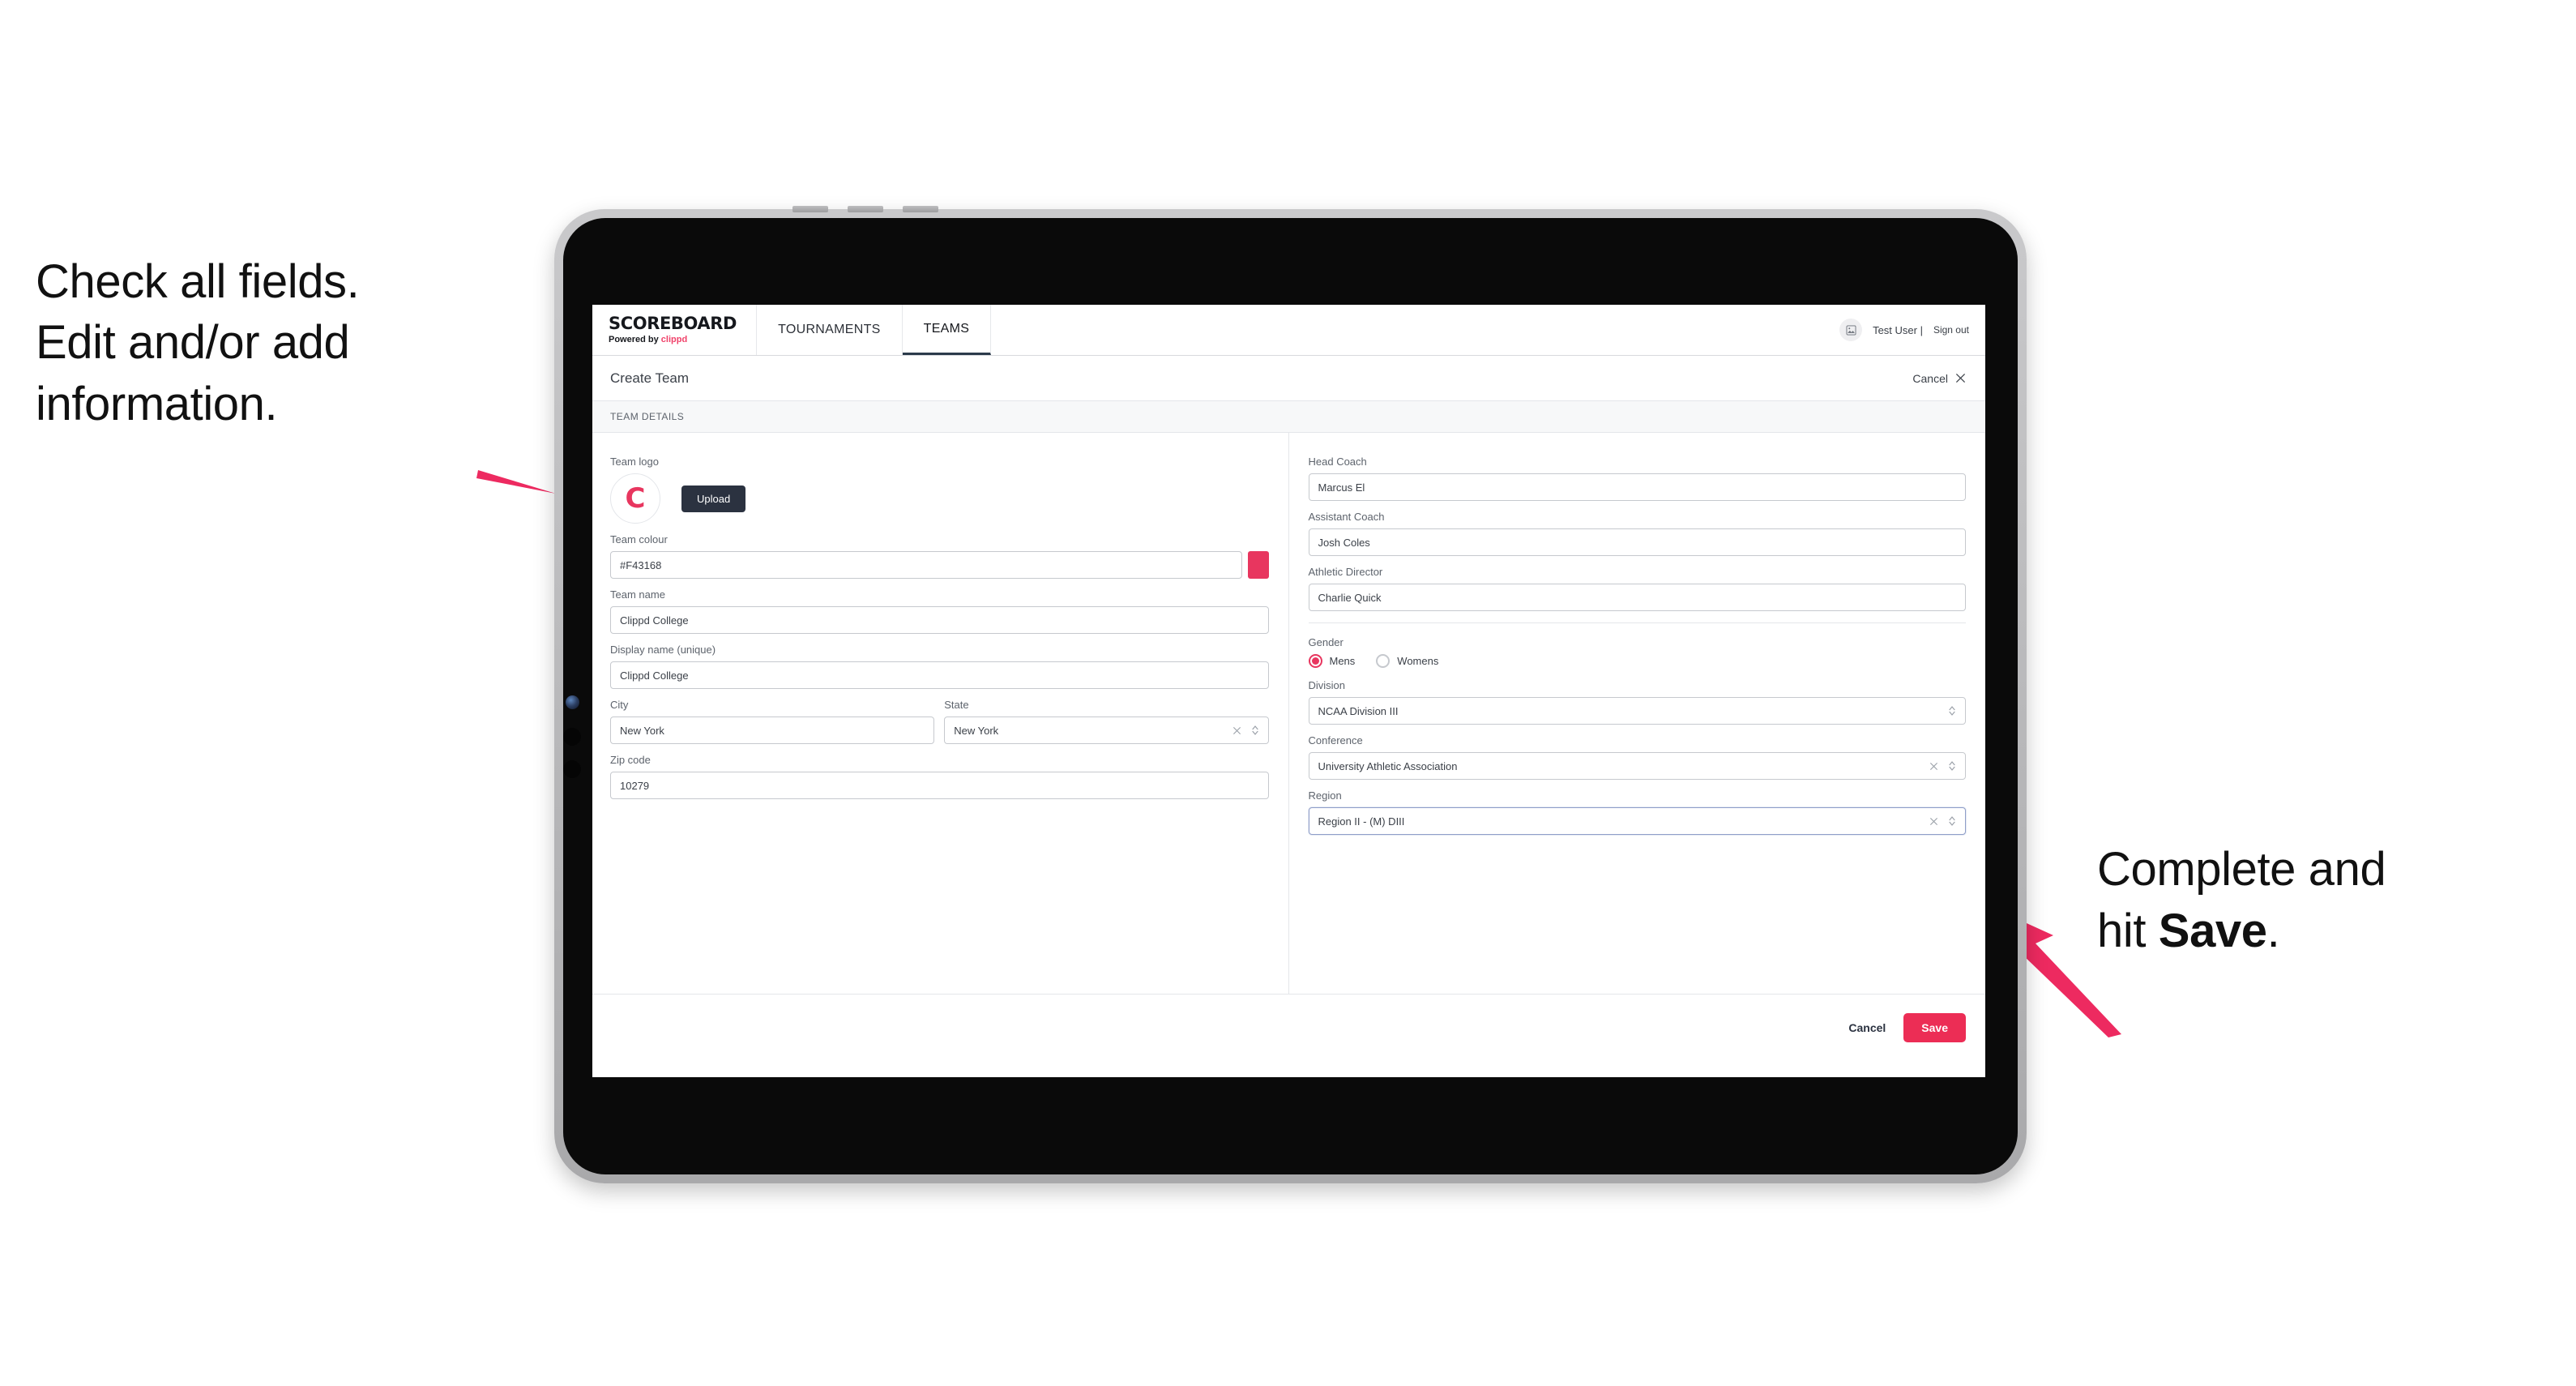 This screenshot has height=1386, width=2576. I want to click on label-conference: Conference, so click(1335, 740).